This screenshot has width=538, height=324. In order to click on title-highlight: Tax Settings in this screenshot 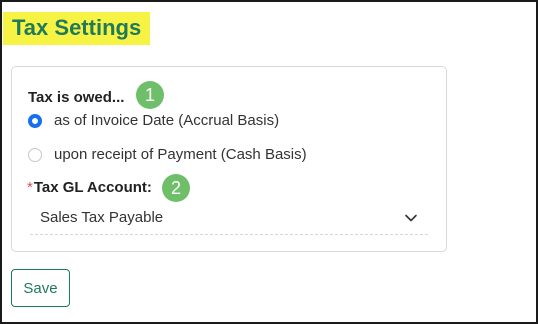, I will do `click(77, 28)`.